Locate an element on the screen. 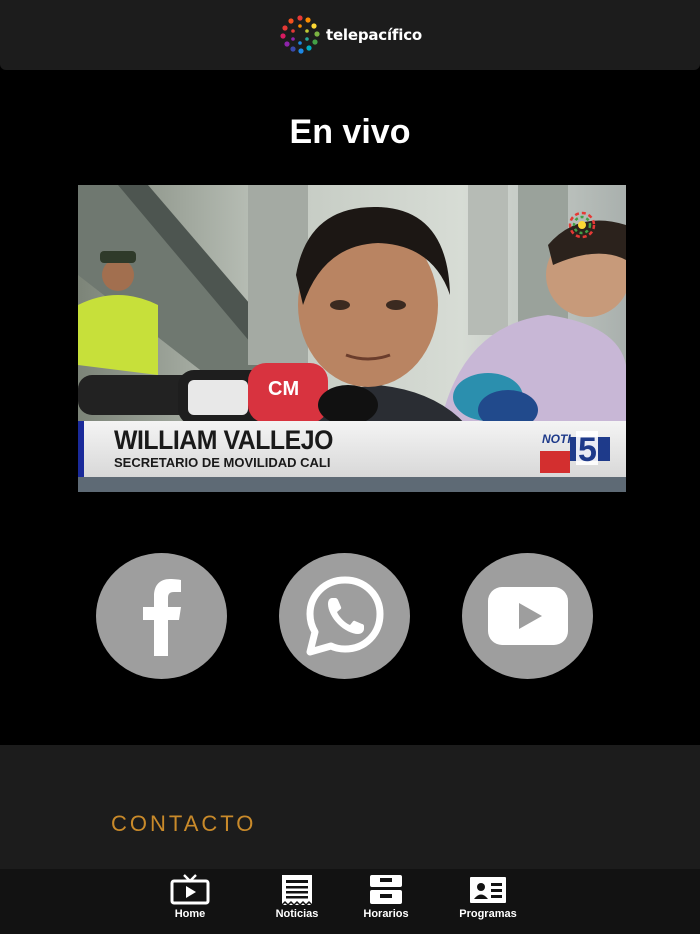 The height and width of the screenshot is (934, 700). lower-third-role: SECRETARIO DE MOVILIDAD CALI is located at coordinates (222, 462).